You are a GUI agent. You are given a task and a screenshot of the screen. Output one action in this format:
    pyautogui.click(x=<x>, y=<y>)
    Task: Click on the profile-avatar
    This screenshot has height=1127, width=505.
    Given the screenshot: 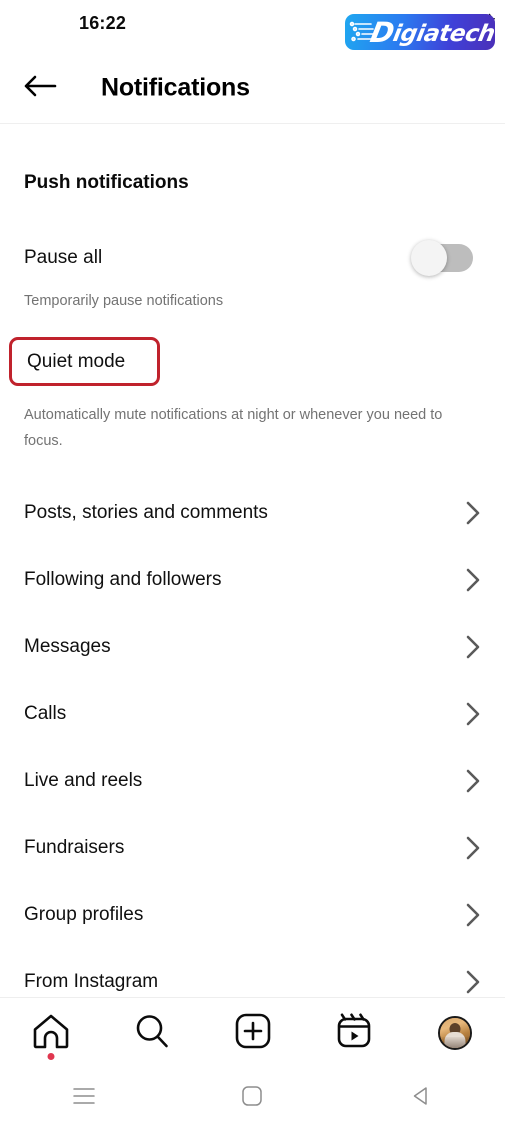 What is the action you would take?
    pyautogui.click(x=454, y=1033)
    